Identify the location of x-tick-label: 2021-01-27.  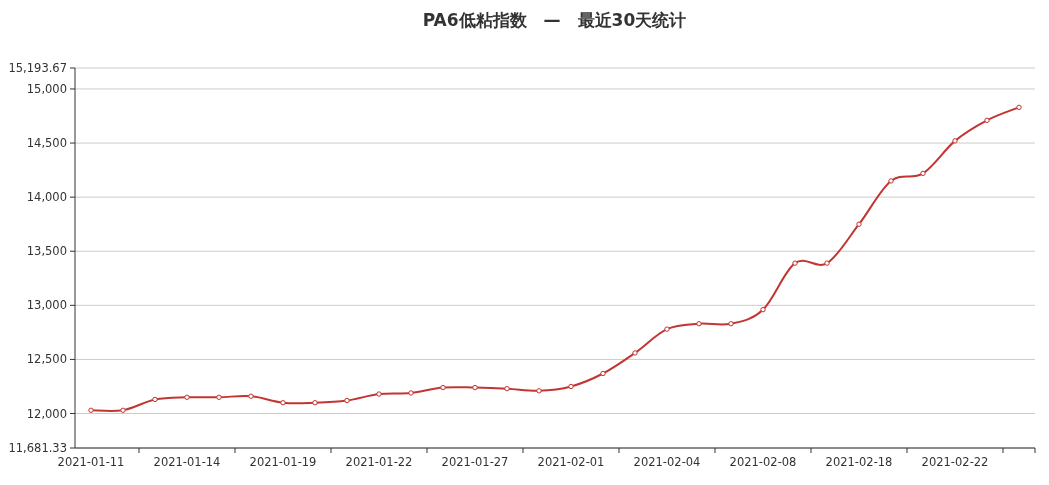
(475, 462).